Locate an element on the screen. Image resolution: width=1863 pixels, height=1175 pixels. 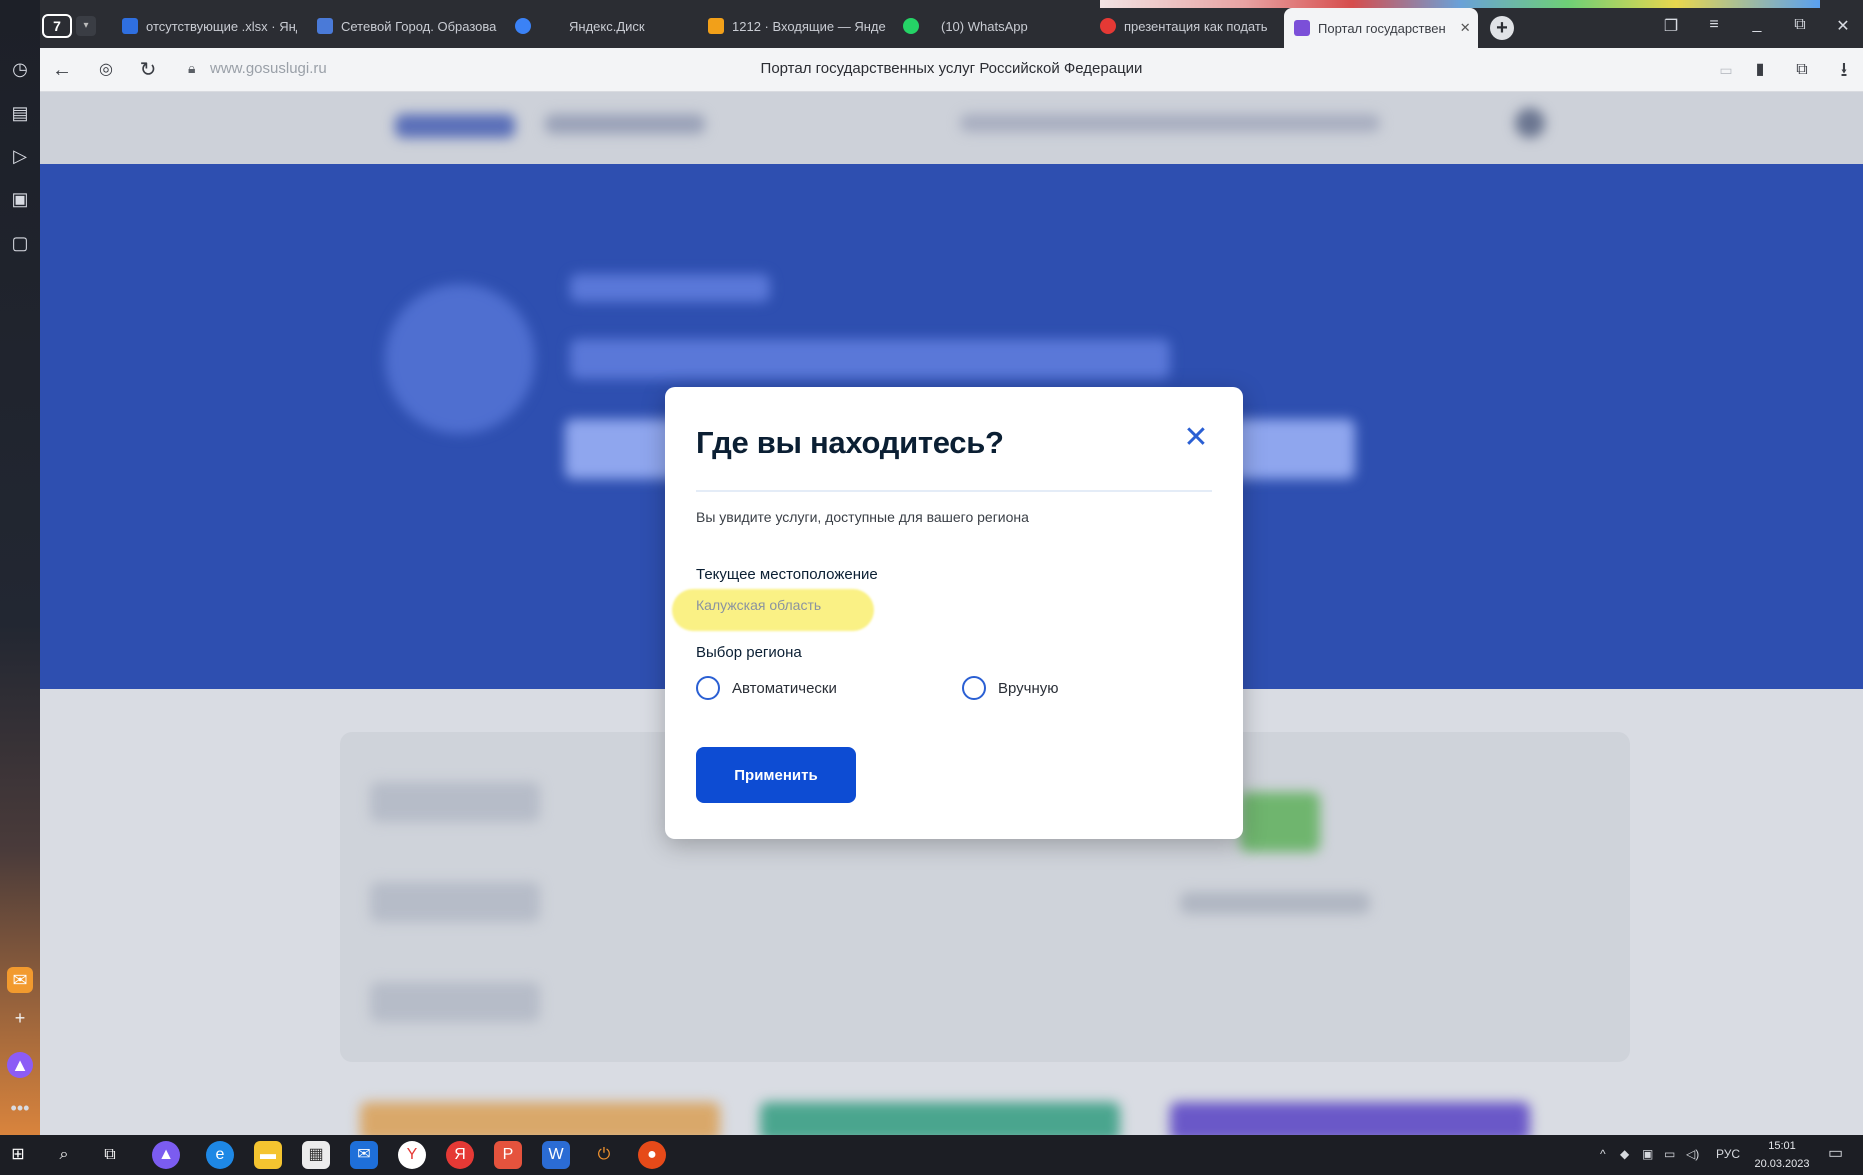
word-icon: W is located at coordinates (556, 1155).